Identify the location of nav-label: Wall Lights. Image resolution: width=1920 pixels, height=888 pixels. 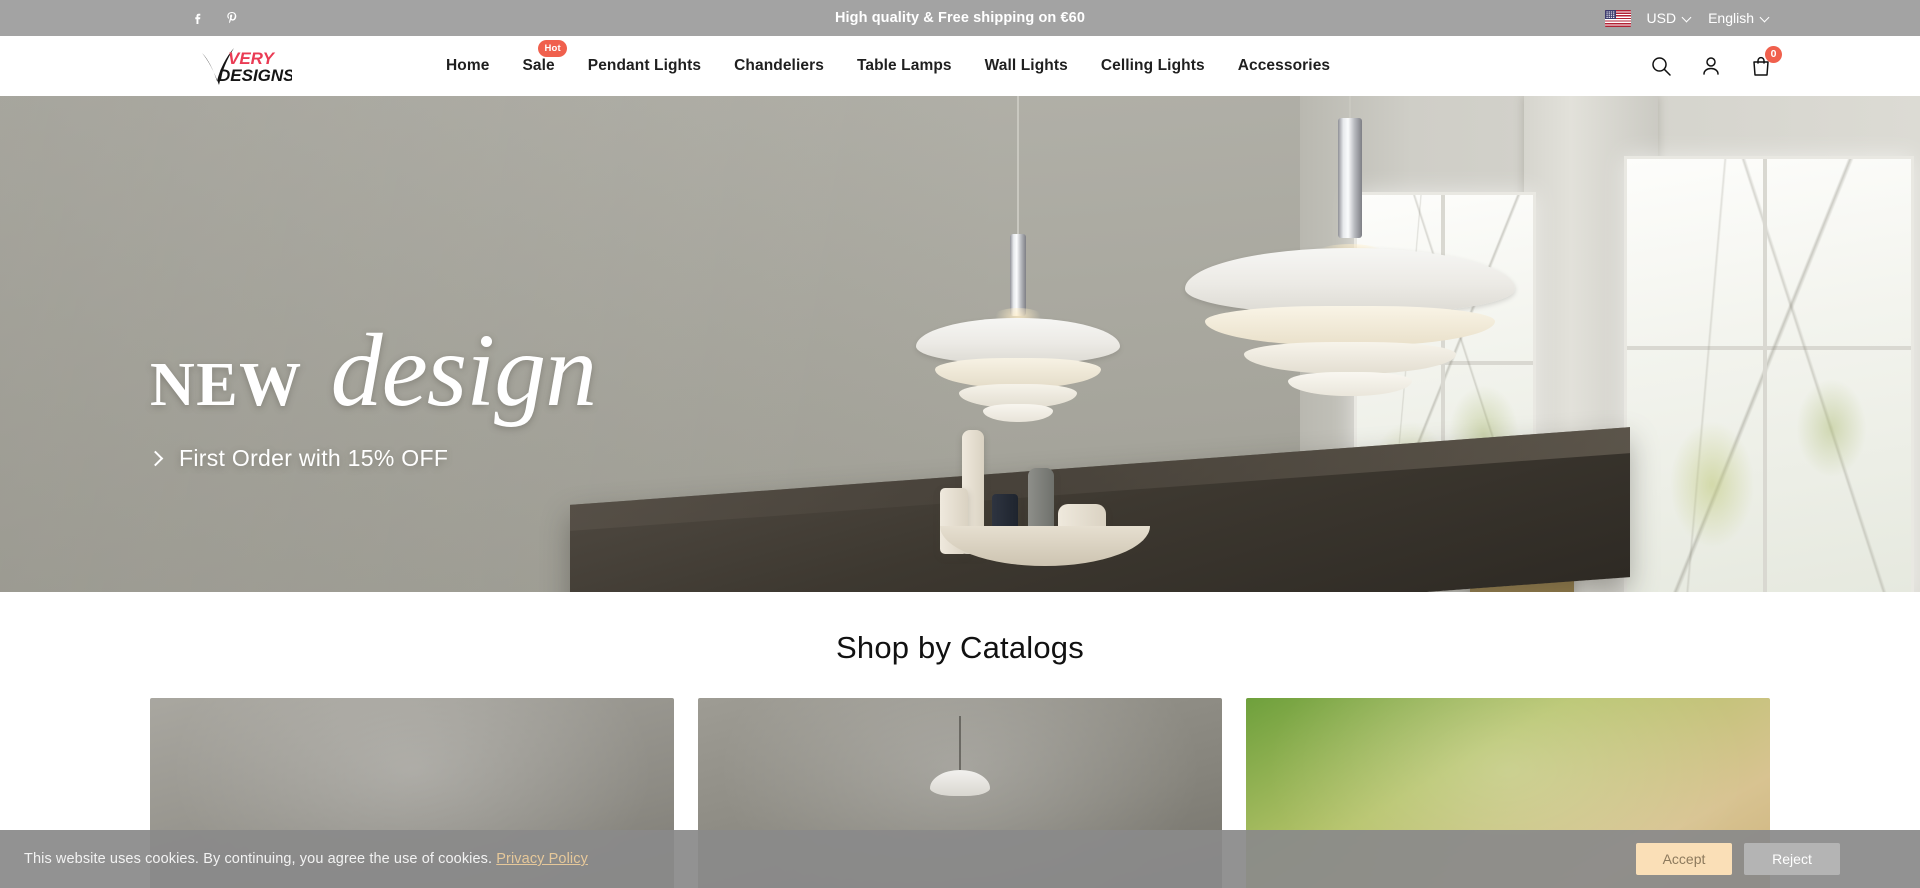
(1026, 65).